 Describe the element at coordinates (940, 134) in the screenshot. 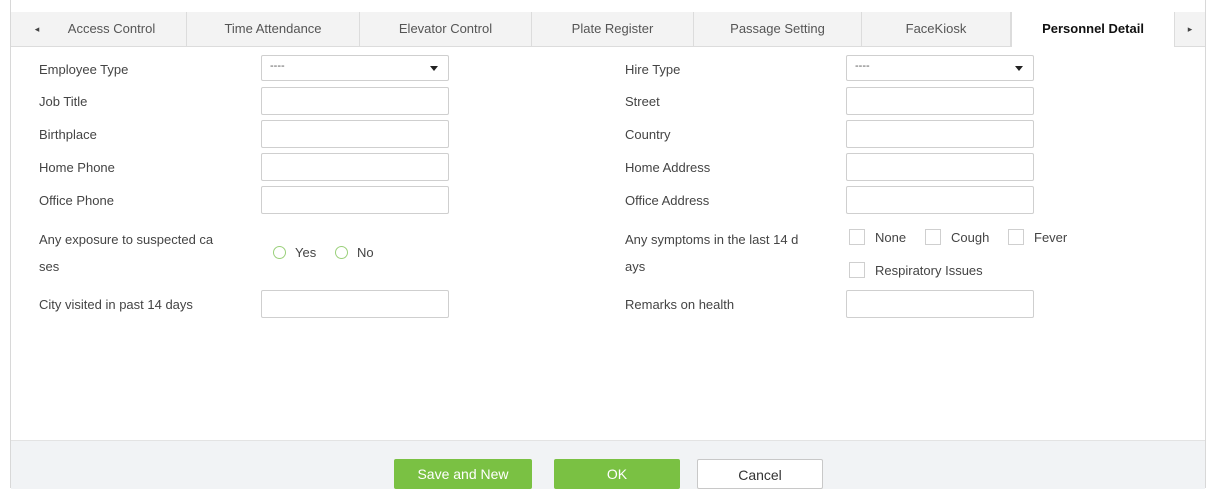

I see `country-input` at that location.